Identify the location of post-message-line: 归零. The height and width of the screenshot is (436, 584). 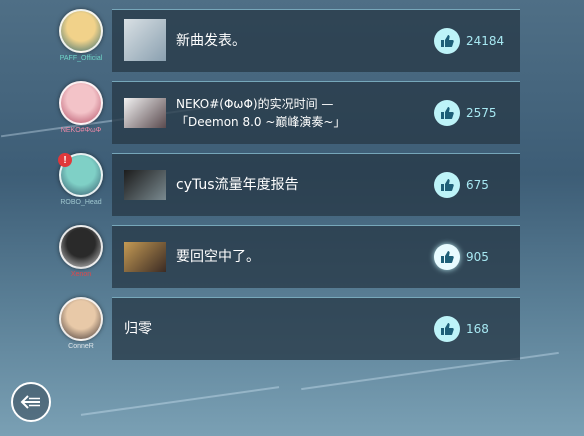
(138, 329).